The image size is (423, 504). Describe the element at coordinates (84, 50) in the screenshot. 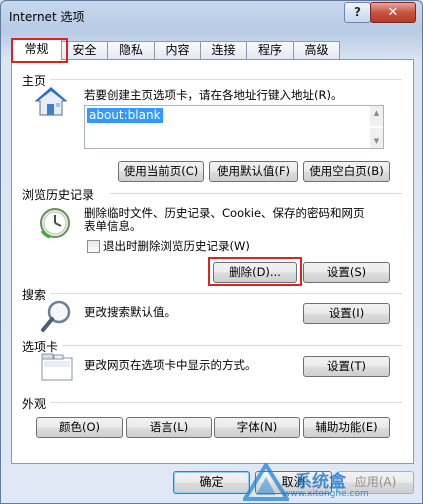

I see `tab-security: 安全` at that location.